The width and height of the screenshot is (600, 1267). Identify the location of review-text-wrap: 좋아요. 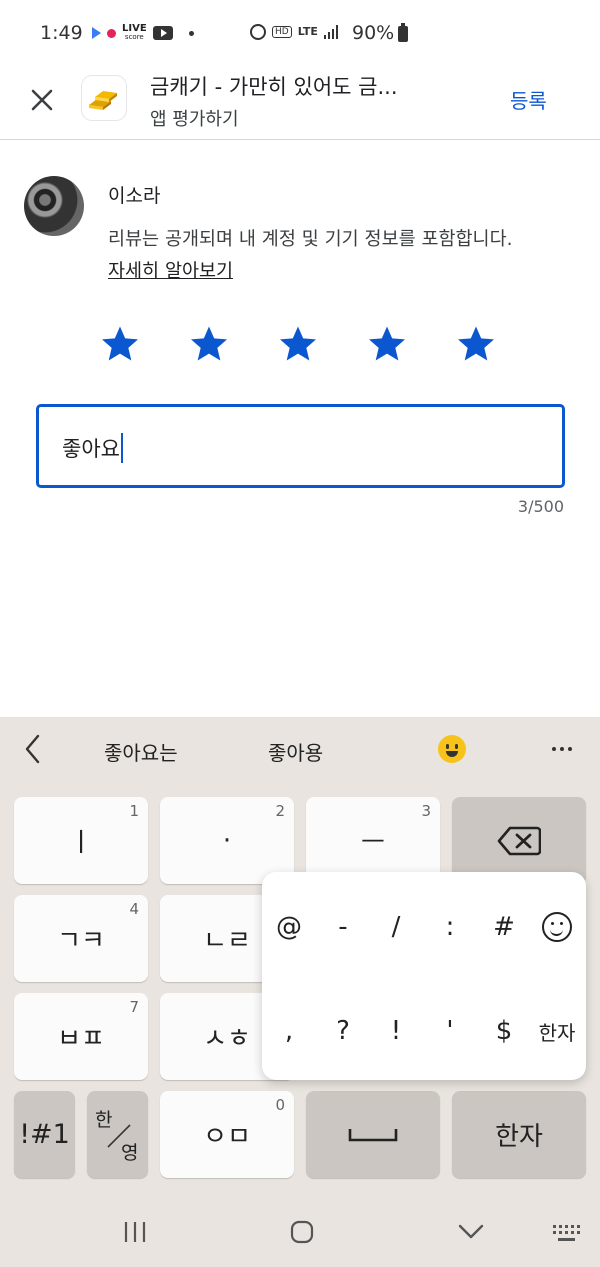
(92, 448).